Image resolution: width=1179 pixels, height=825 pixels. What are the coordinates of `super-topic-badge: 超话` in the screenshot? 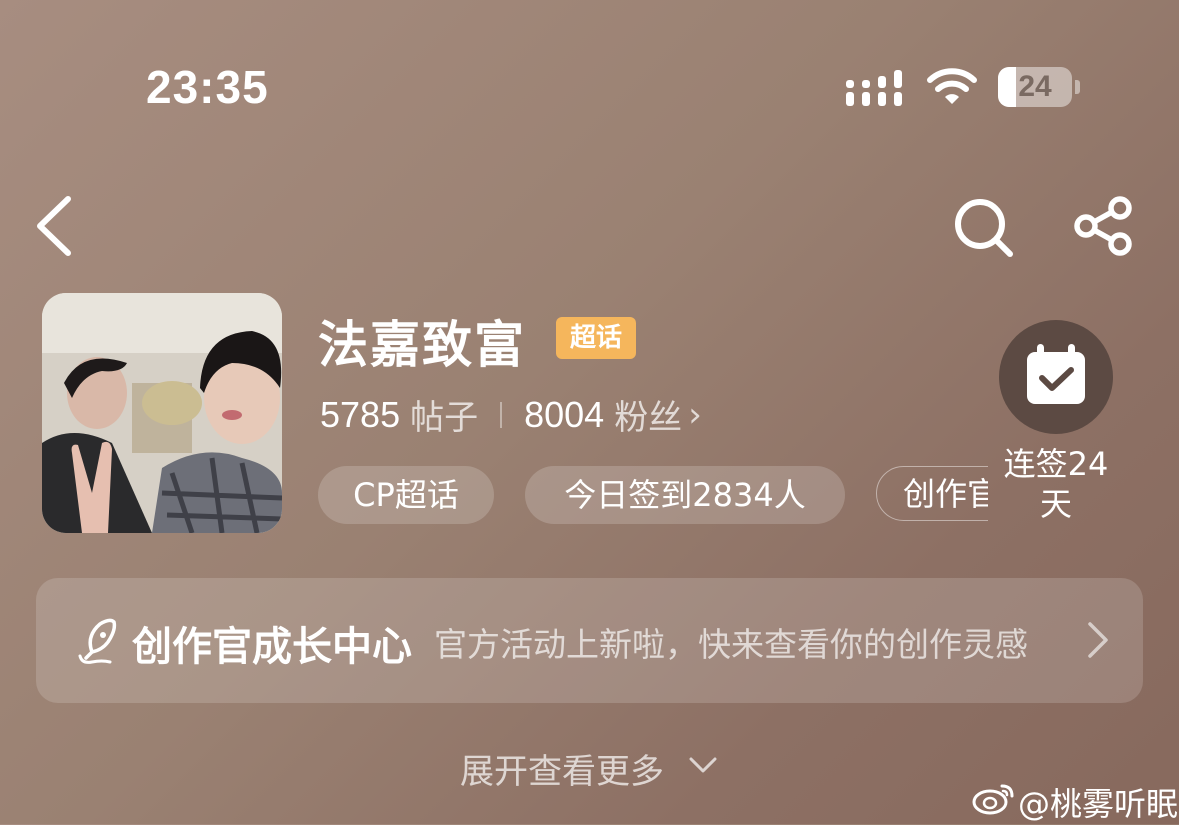 It's located at (596, 338).